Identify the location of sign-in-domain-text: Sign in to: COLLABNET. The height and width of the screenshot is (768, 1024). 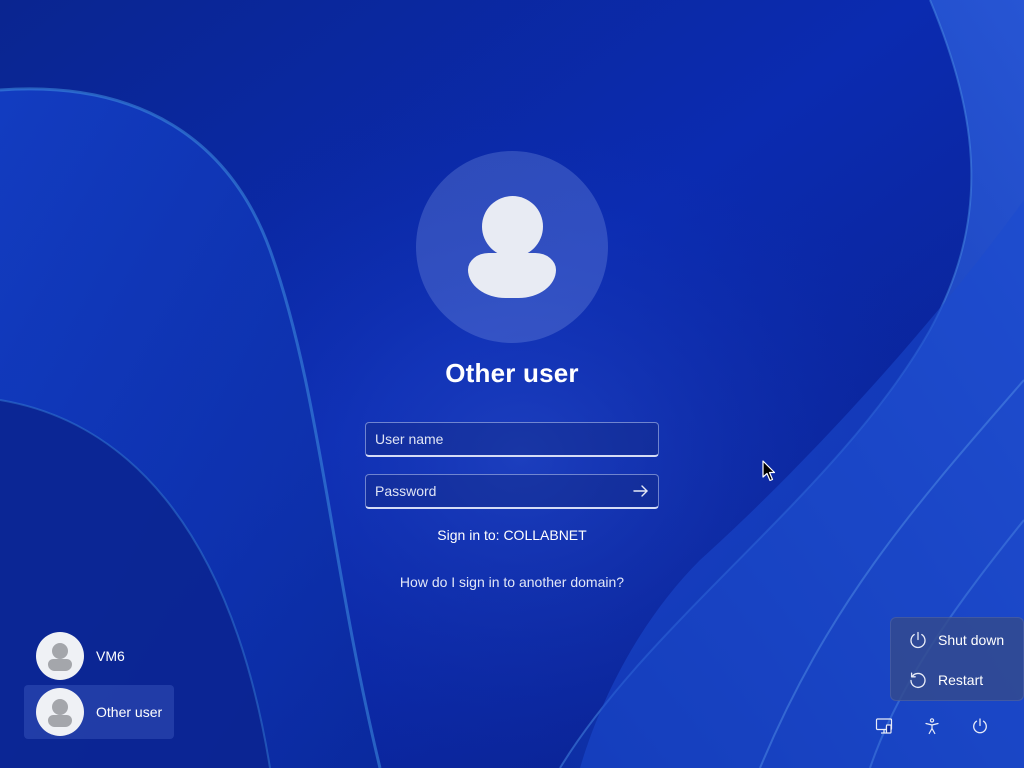
(512, 535).